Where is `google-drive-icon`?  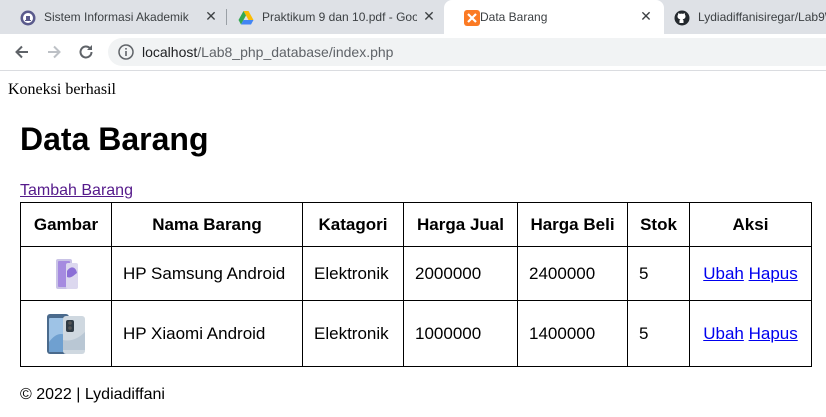
google-drive-icon is located at coordinates (246, 18).